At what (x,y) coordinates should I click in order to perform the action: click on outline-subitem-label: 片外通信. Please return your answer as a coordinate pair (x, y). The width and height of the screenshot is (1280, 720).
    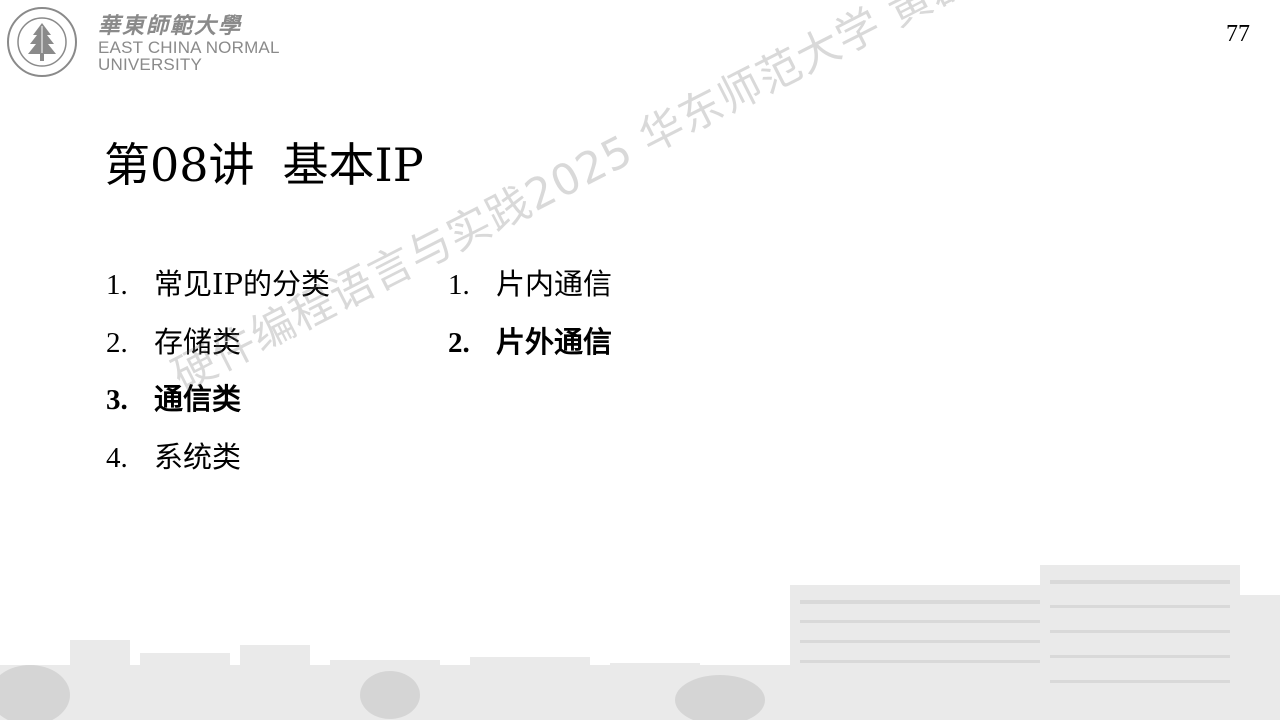
    Looking at the image, I should click on (554, 341).